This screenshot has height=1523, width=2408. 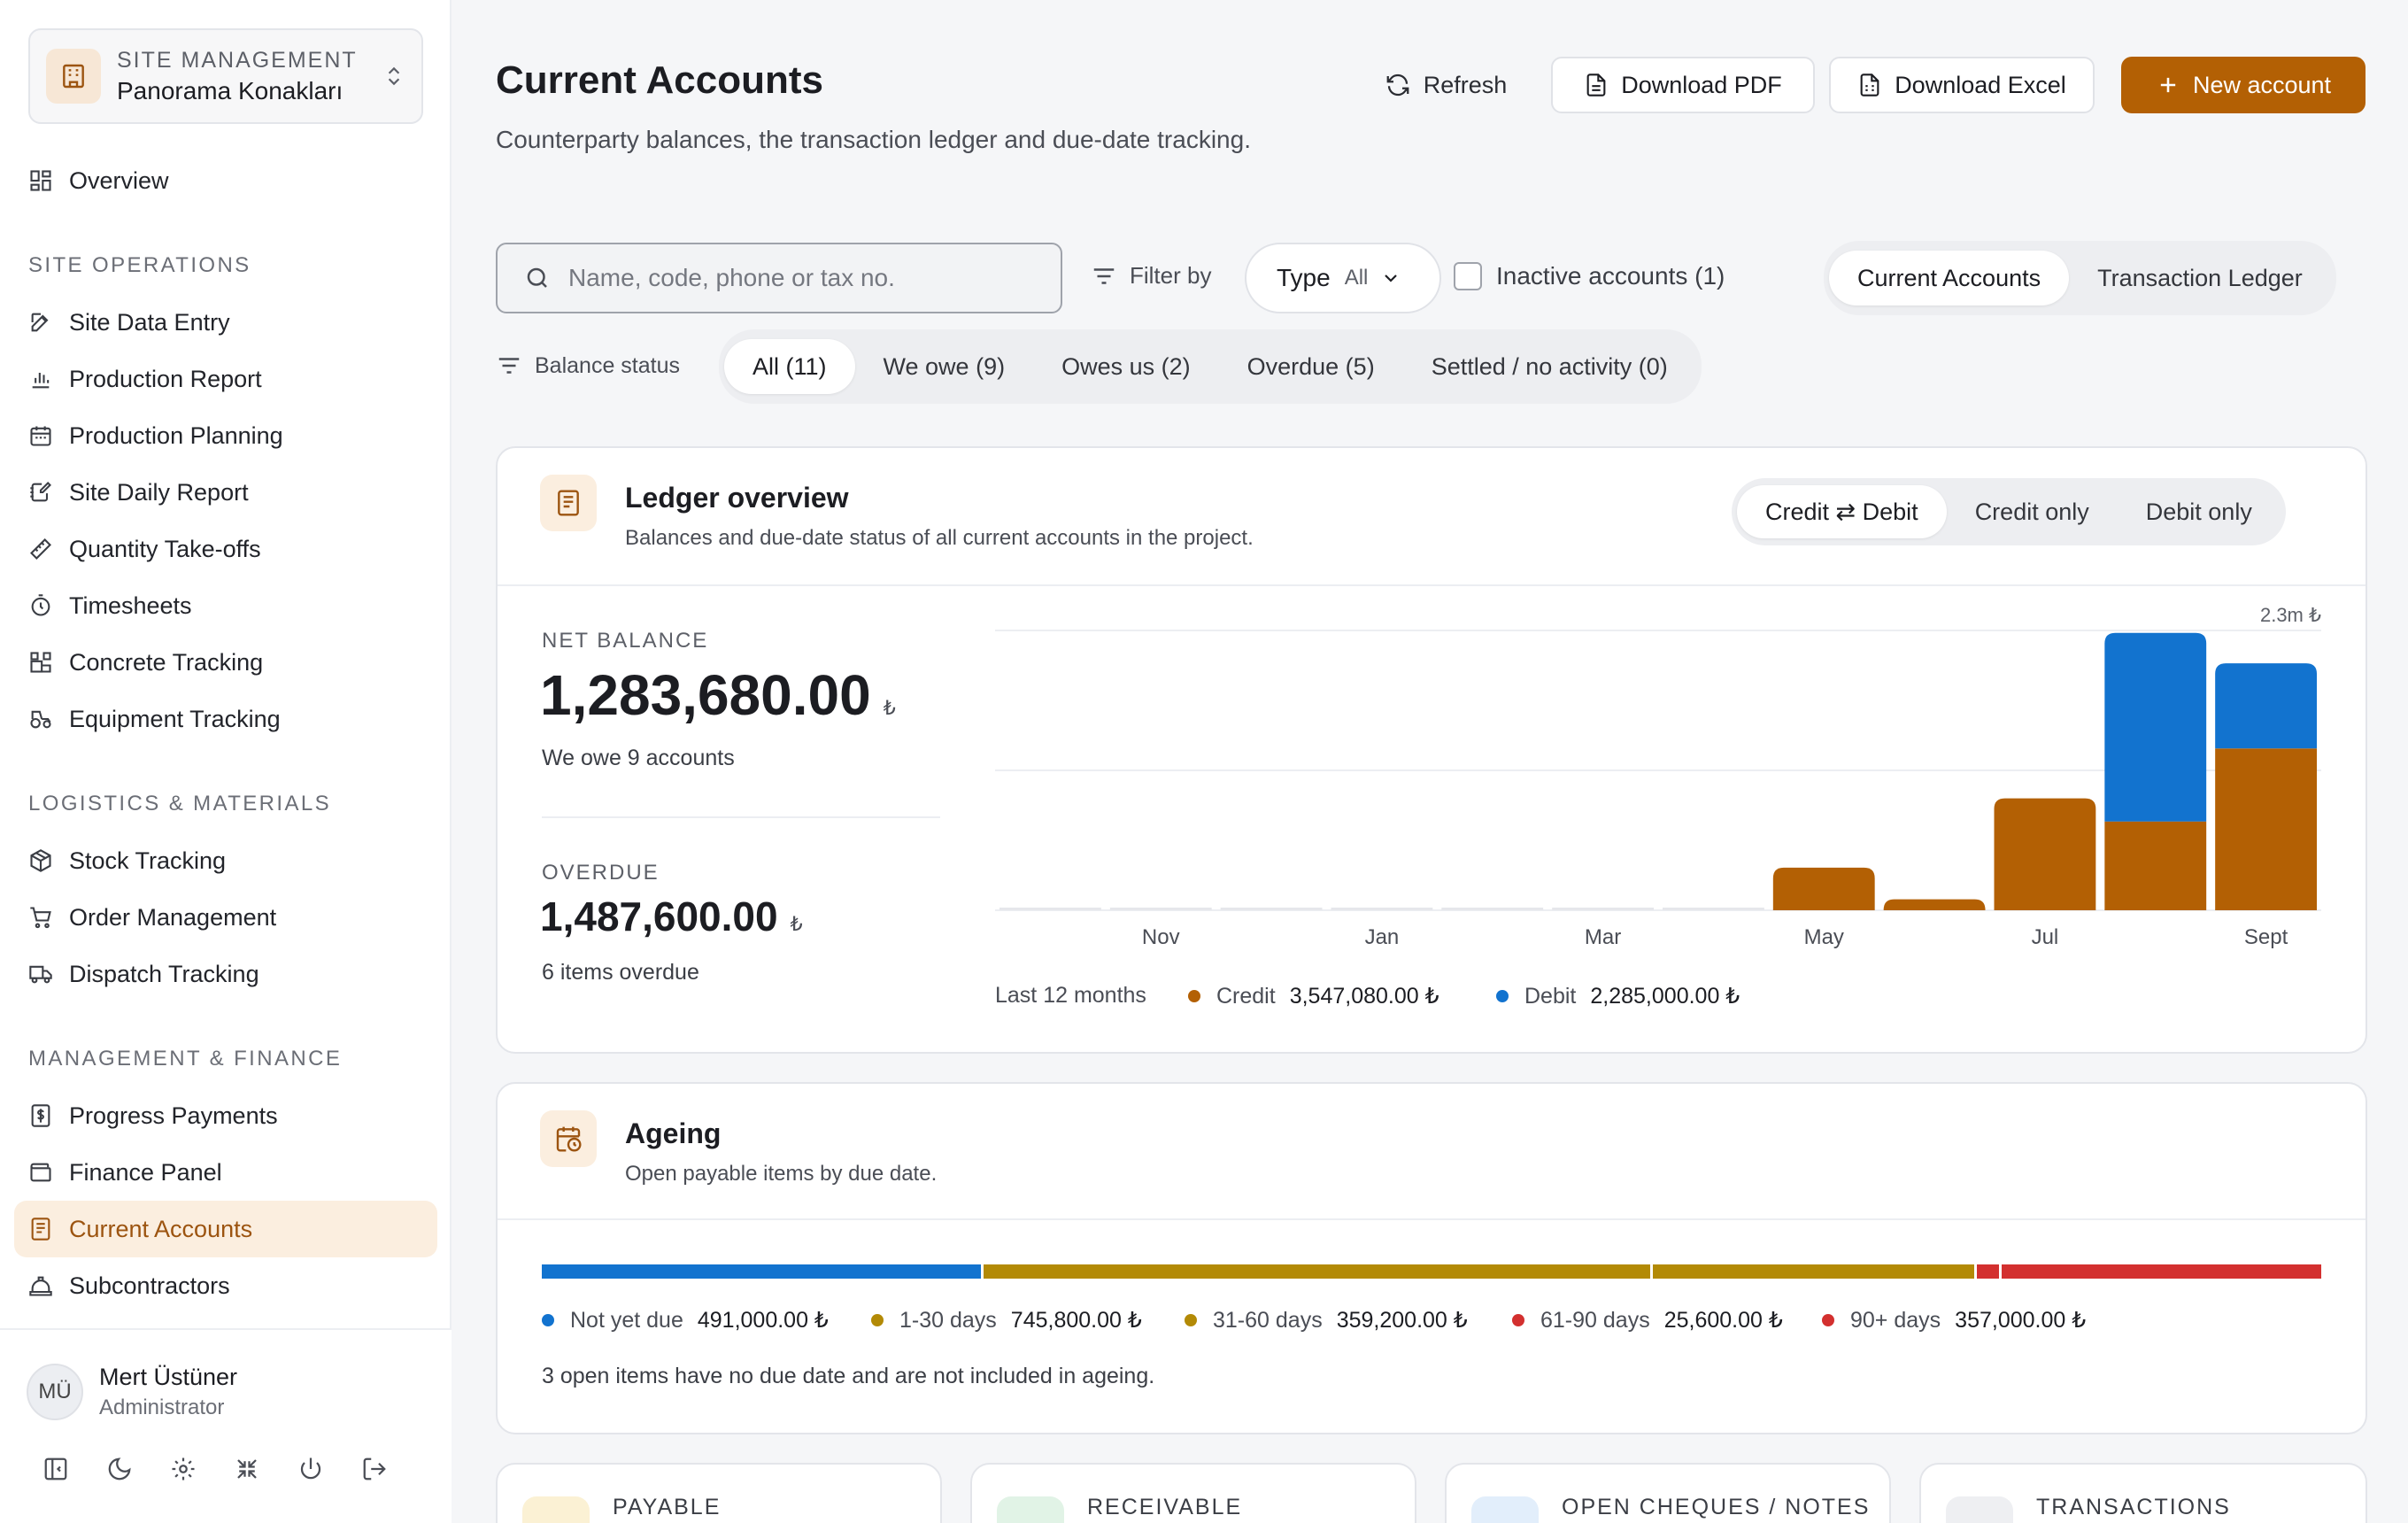 What do you see at coordinates (40, 436) in the screenshot?
I see `calendar-icon` at bounding box center [40, 436].